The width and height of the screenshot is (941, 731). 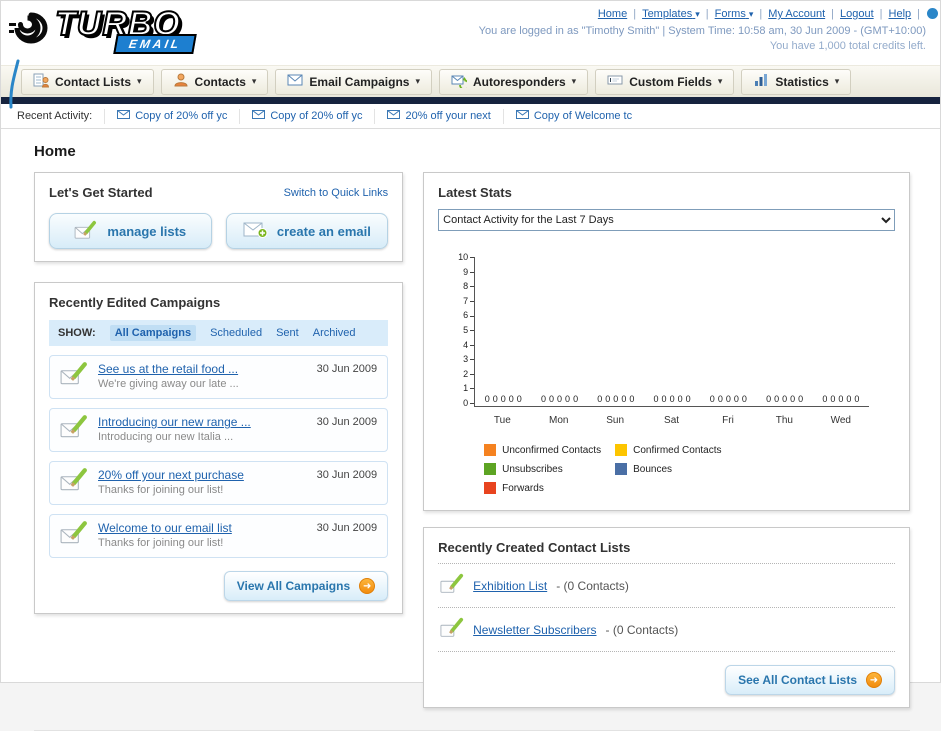 What do you see at coordinates (665, 81) in the screenshot?
I see `tab-custom-fields: Custom Fields ▾` at bounding box center [665, 81].